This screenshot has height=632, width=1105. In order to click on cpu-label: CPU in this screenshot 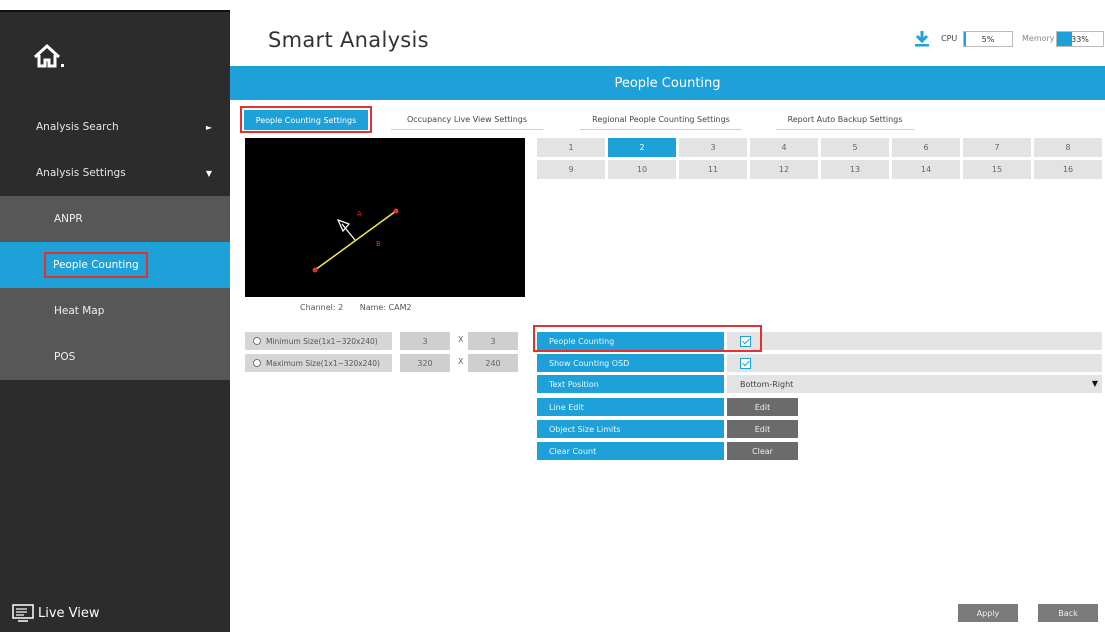, I will do `click(949, 38)`.